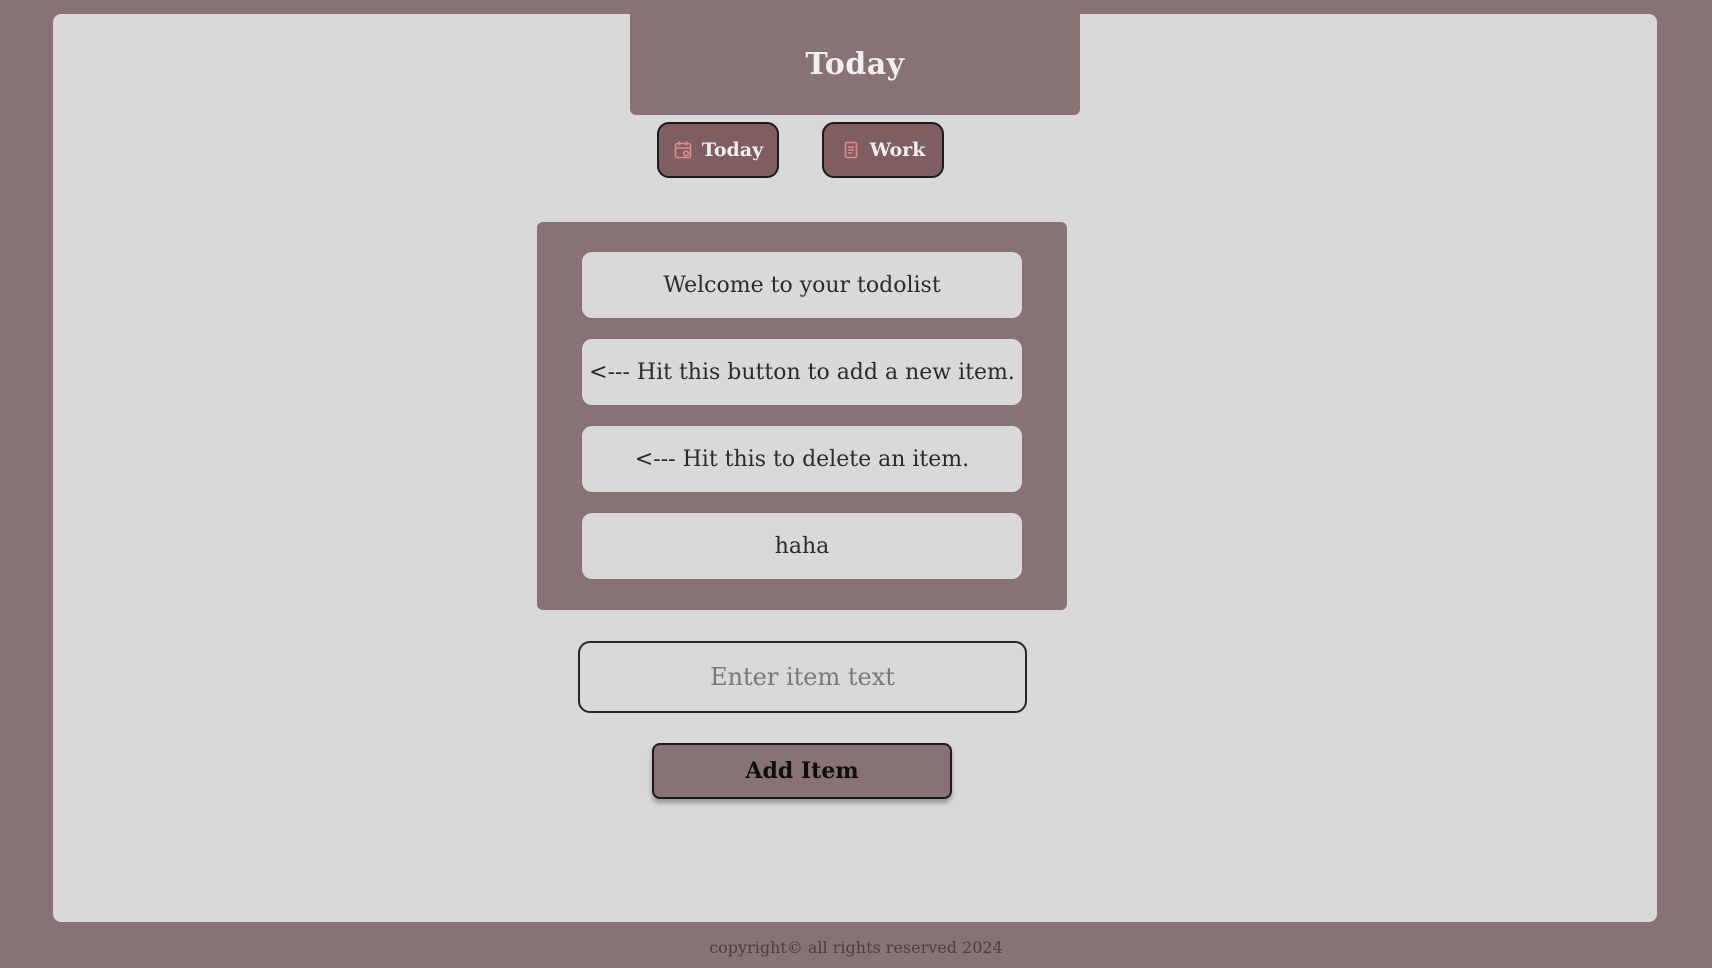 The width and height of the screenshot is (1712, 968). I want to click on nav-button-work: Work, so click(883, 150).